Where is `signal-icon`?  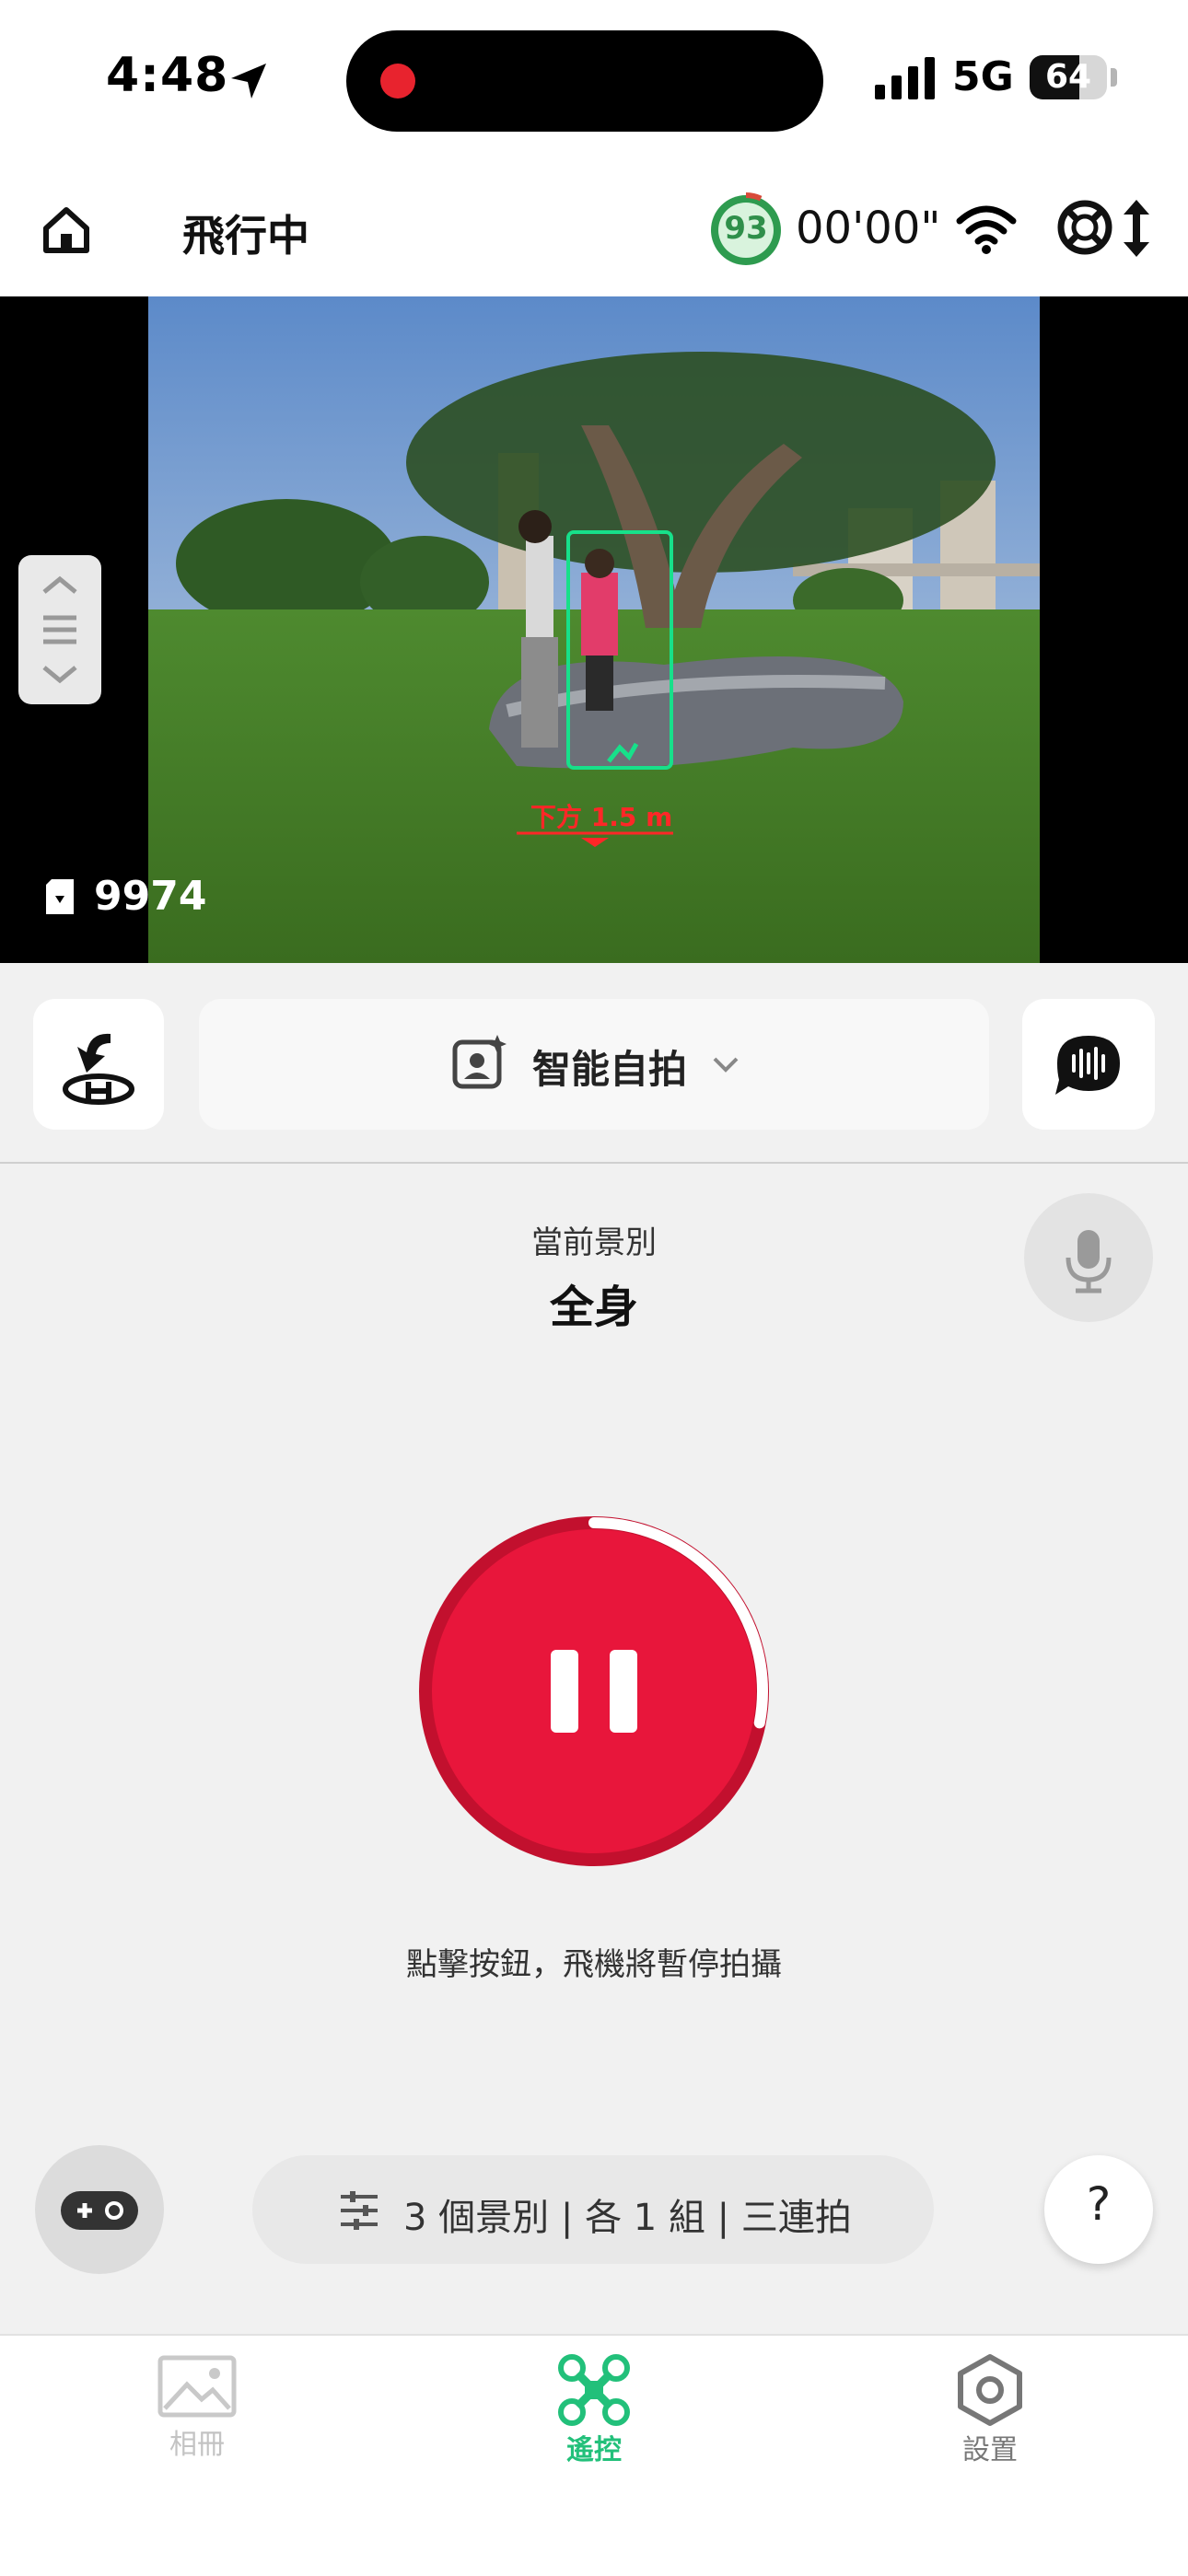
signal-icon is located at coordinates (905, 78).